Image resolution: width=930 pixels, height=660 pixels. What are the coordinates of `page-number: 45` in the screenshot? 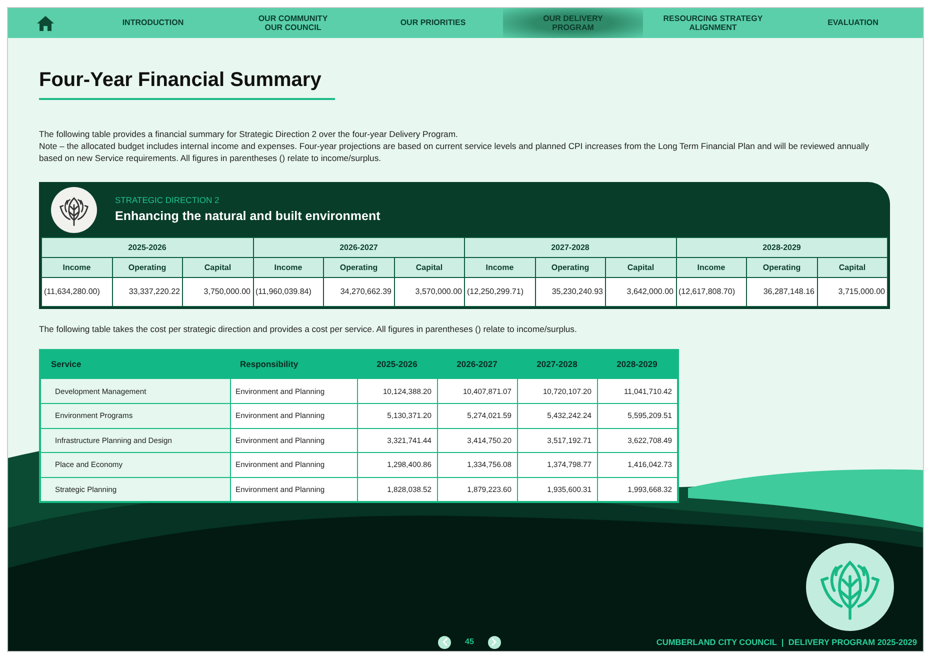 It's located at (469, 642).